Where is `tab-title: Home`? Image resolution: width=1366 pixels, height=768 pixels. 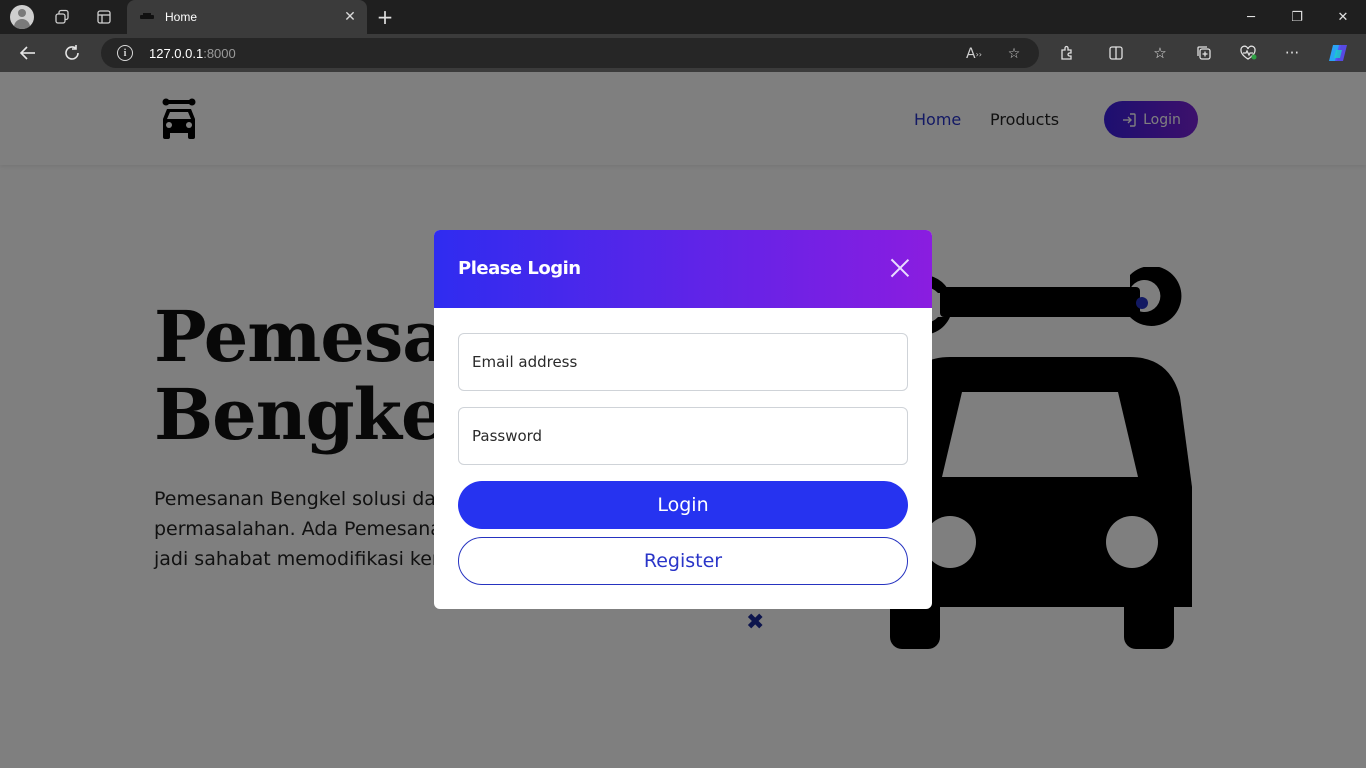 tab-title: Home is located at coordinates (181, 17).